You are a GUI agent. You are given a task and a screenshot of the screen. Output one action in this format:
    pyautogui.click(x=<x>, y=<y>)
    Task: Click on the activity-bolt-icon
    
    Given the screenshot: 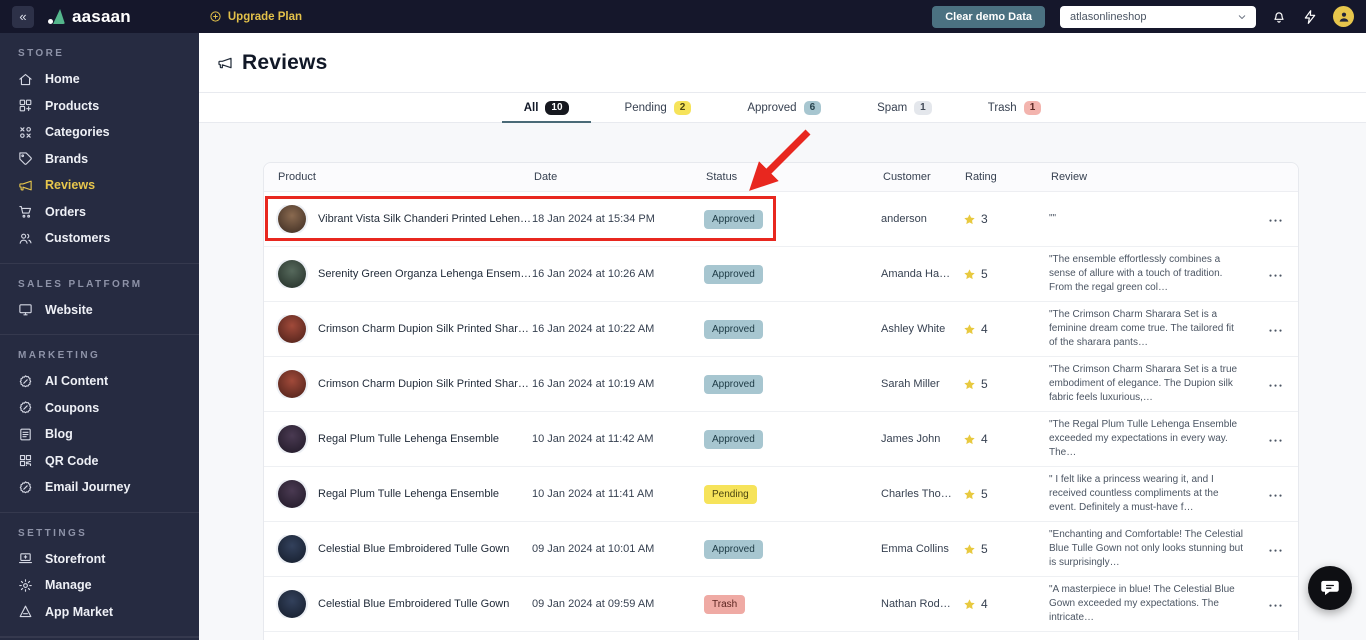 What is the action you would take?
    pyautogui.click(x=1310, y=17)
    